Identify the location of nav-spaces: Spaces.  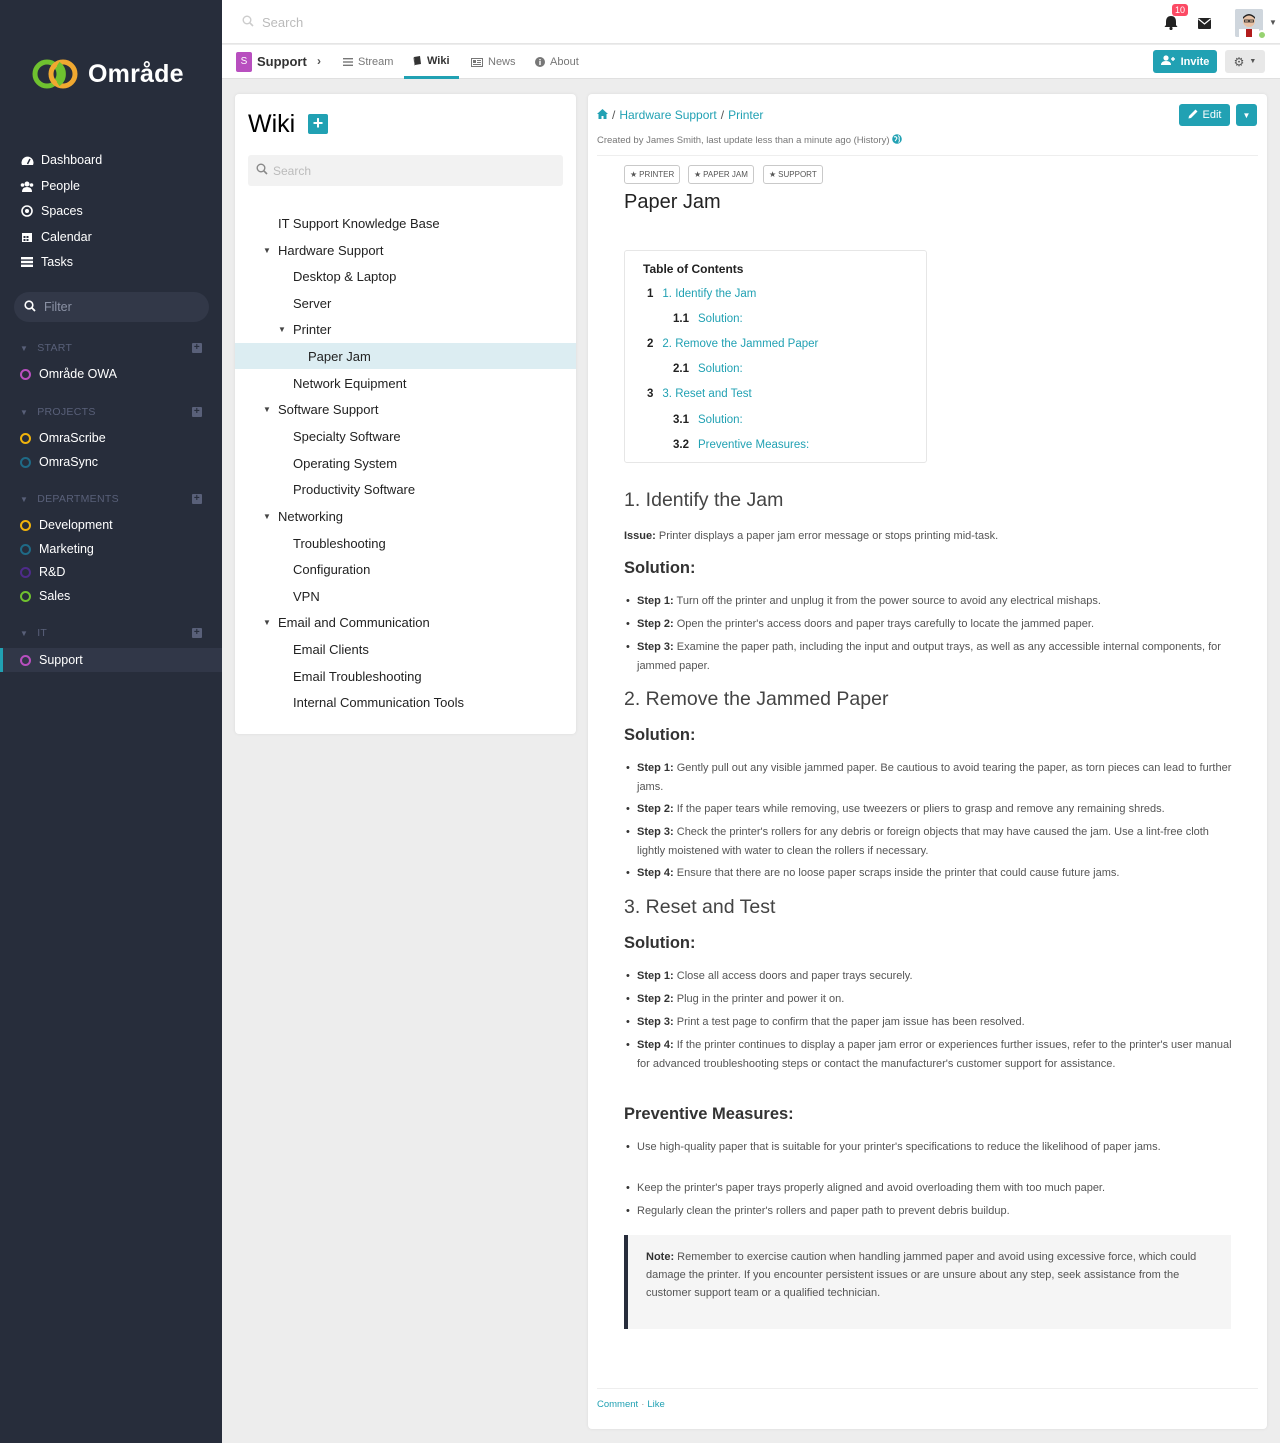
(51, 211).